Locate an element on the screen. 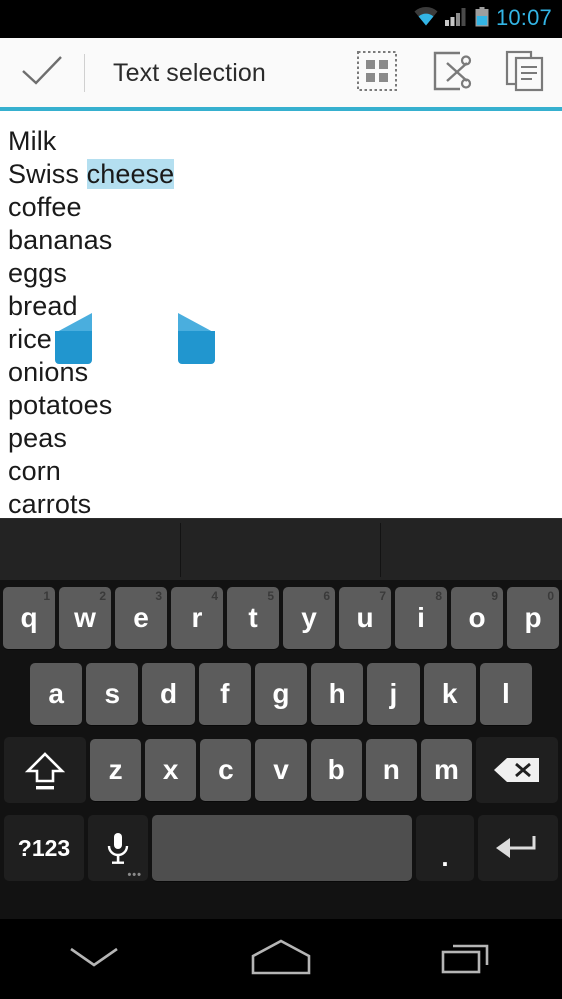  key-j: j is located at coordinates (393, 694).